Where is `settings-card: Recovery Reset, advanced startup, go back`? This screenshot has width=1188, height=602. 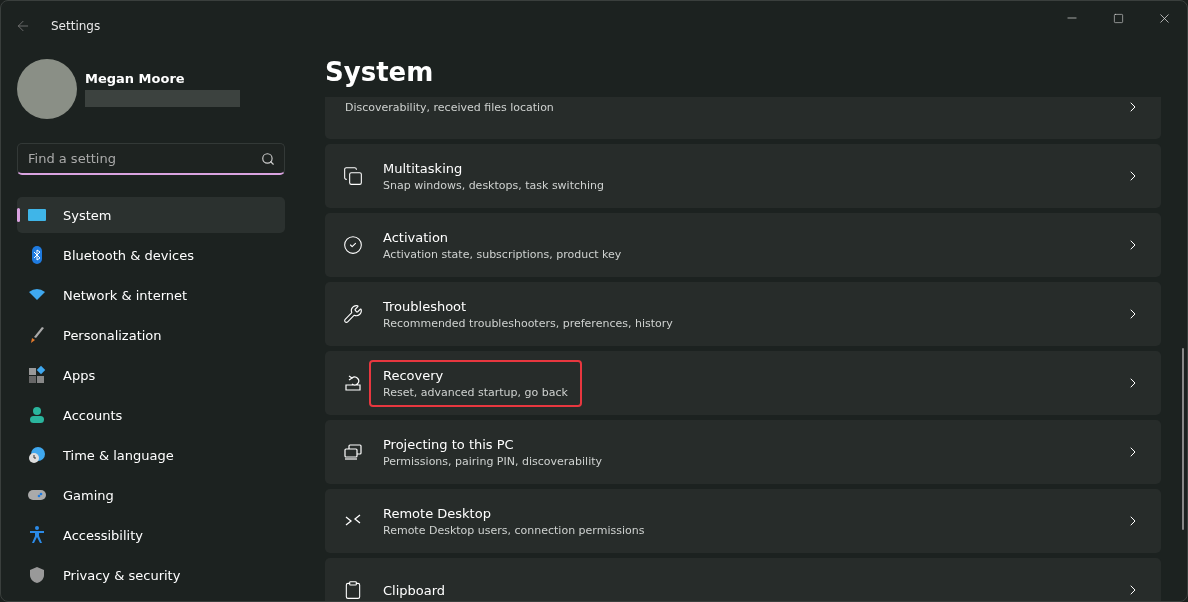
settings-card: Recovery Reset, advanced startup, go back is located at coordinates (743, 383).